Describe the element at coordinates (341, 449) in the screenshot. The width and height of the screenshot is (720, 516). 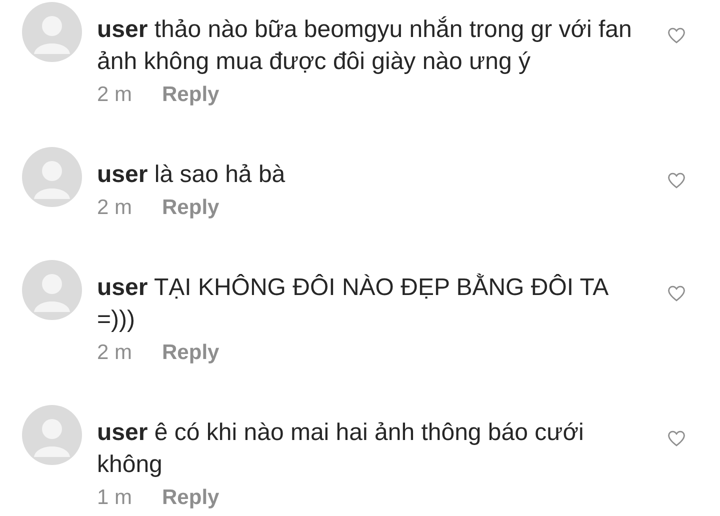
I see `comment-text: user ê có khi nào mai hai ảnh thông báo cưới không` at that location.